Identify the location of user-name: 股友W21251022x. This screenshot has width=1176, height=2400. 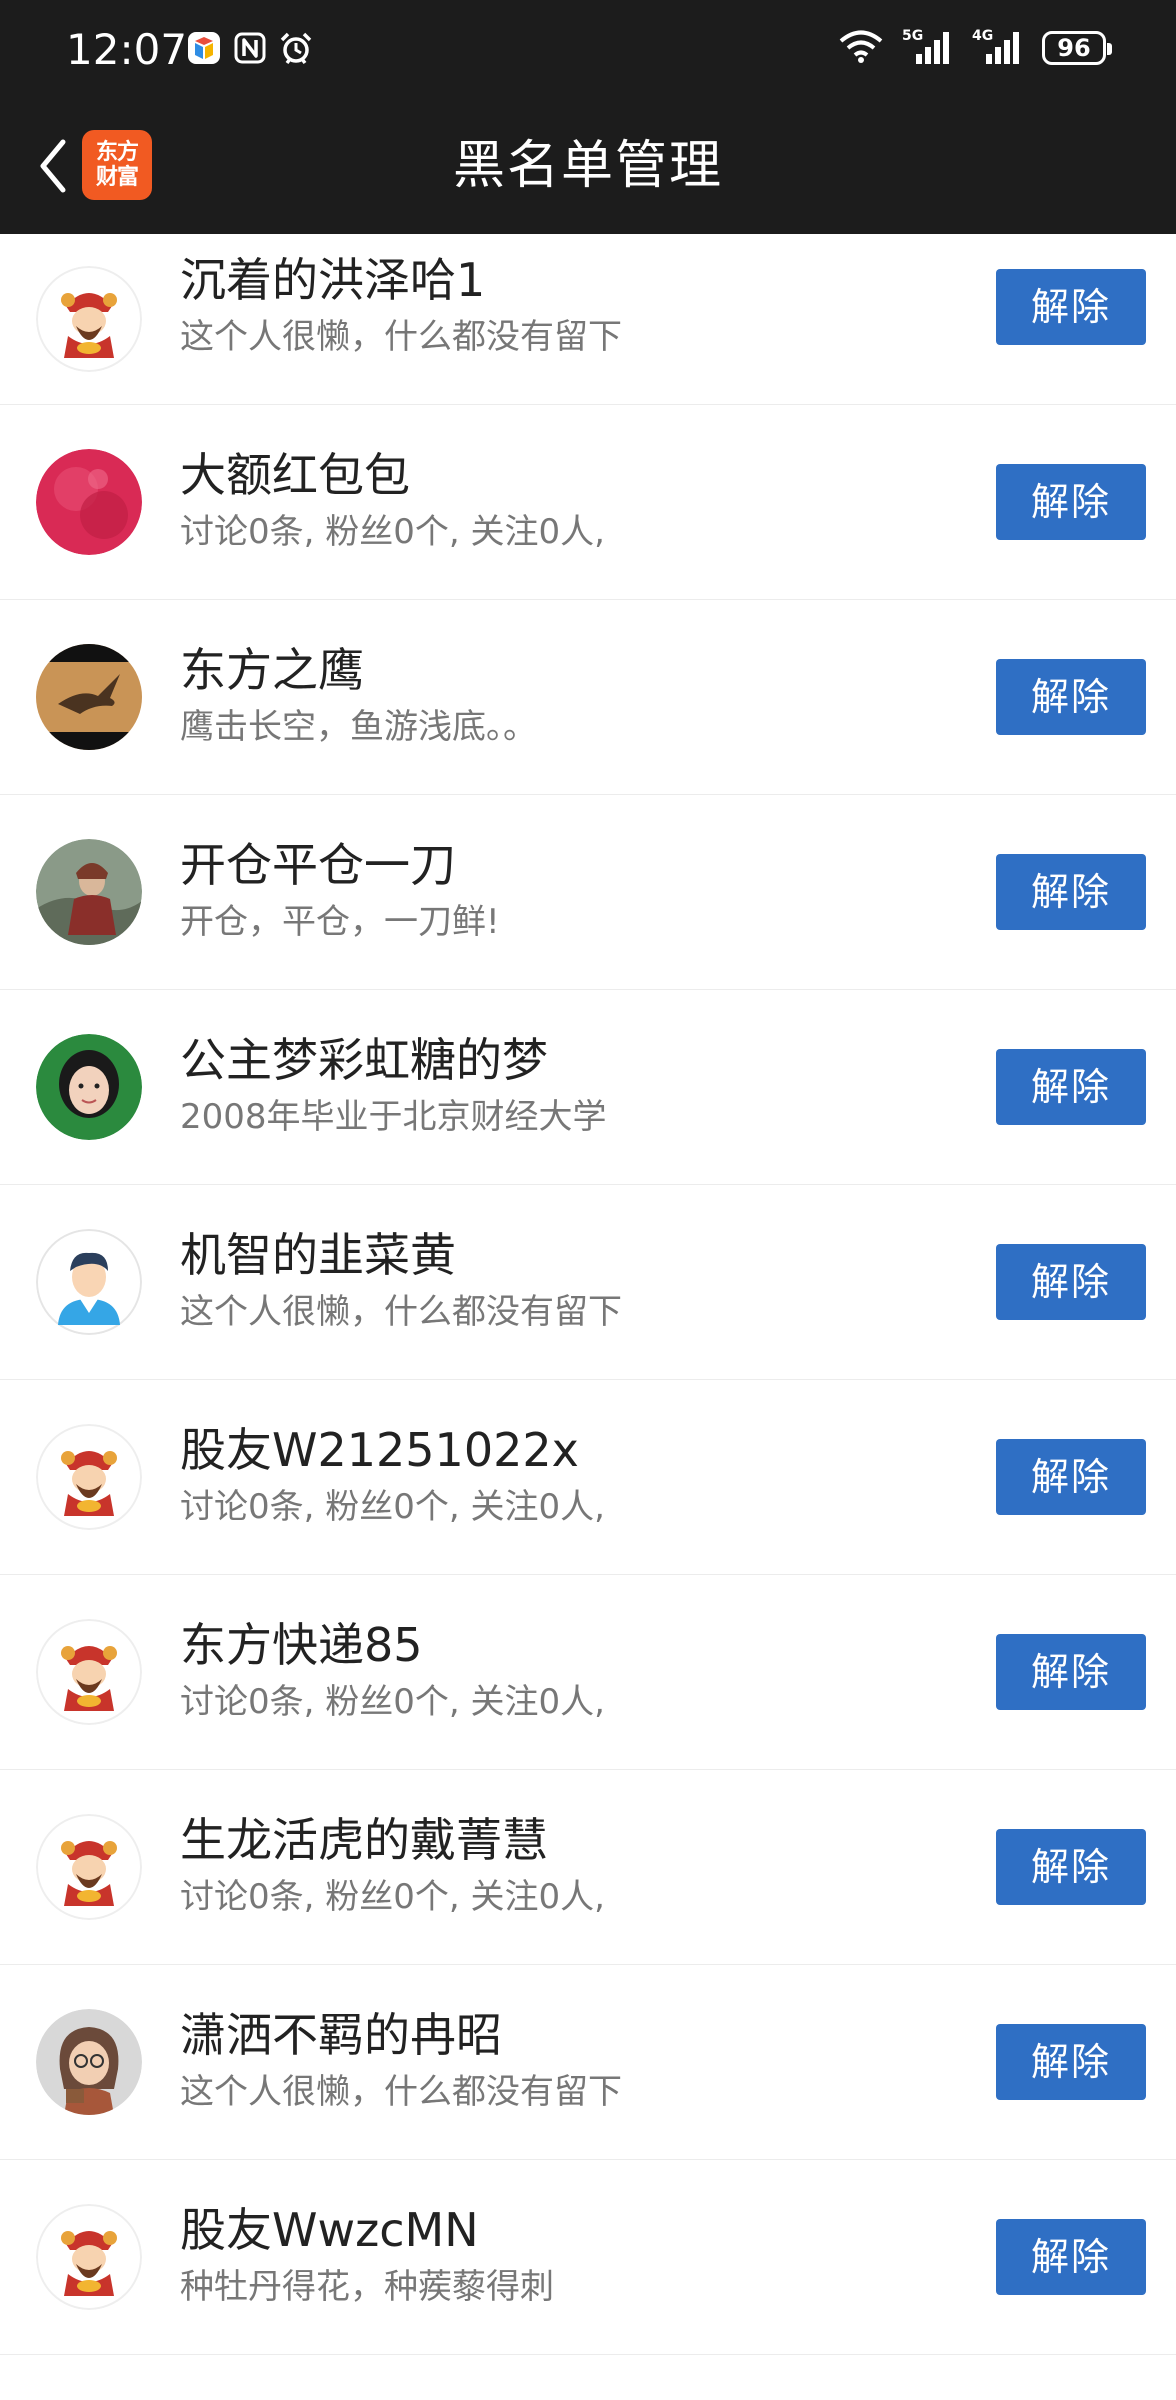
(379, 1450).